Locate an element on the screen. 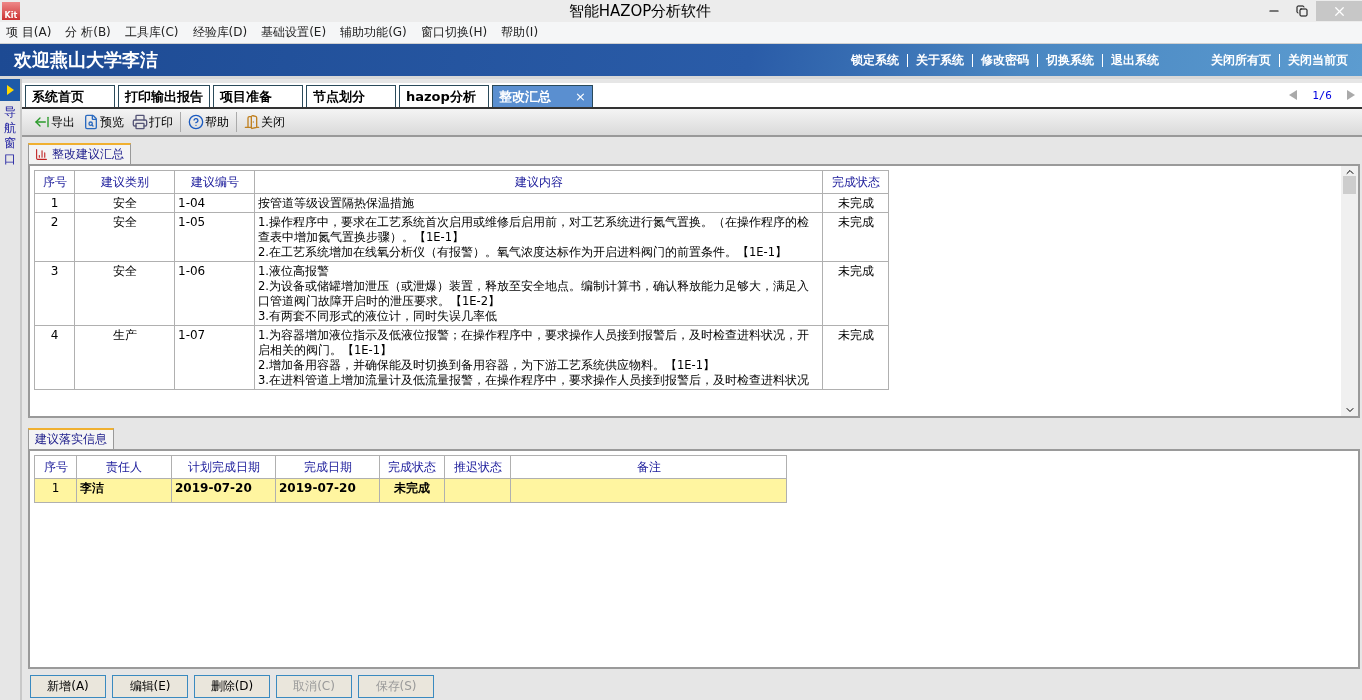 The height and width of the screenshot is (700, 1362). menu-item: 分 析(B) is located at coordinates (92, 32).